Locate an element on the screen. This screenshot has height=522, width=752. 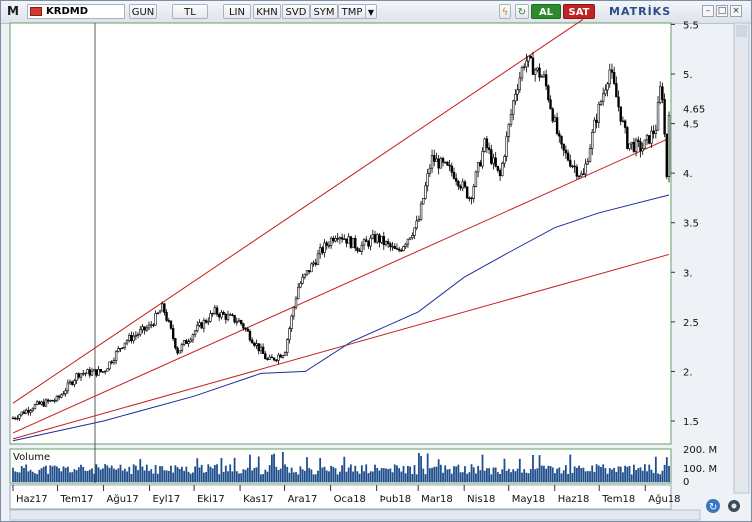
horizontal-scrollbar is located at coordinates (355, 515).